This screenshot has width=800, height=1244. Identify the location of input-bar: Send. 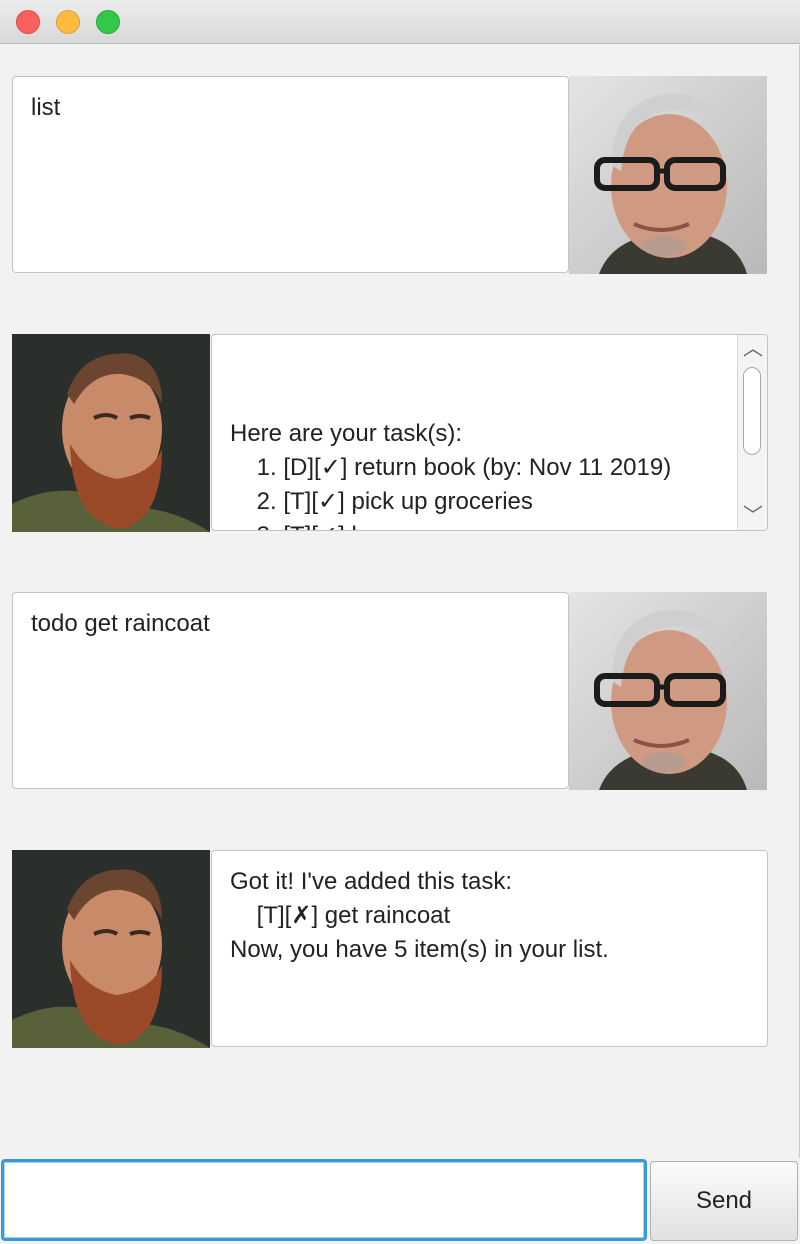
(400, 1201).